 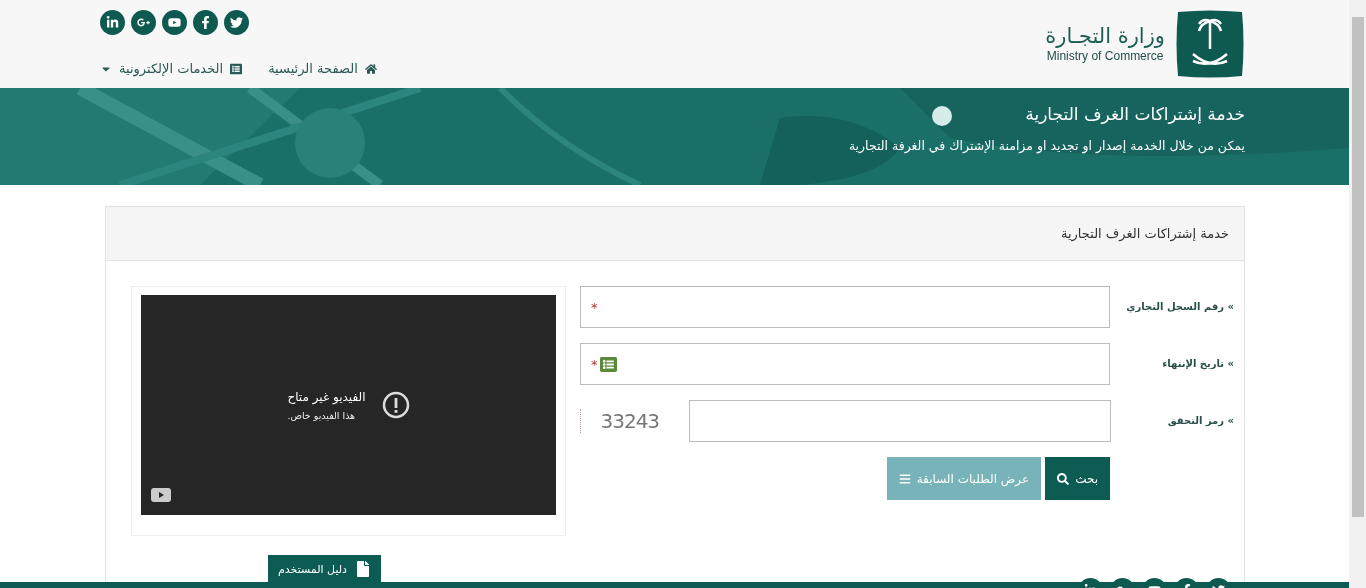 I want to click on input-field: *, so click(x=845, y=307).